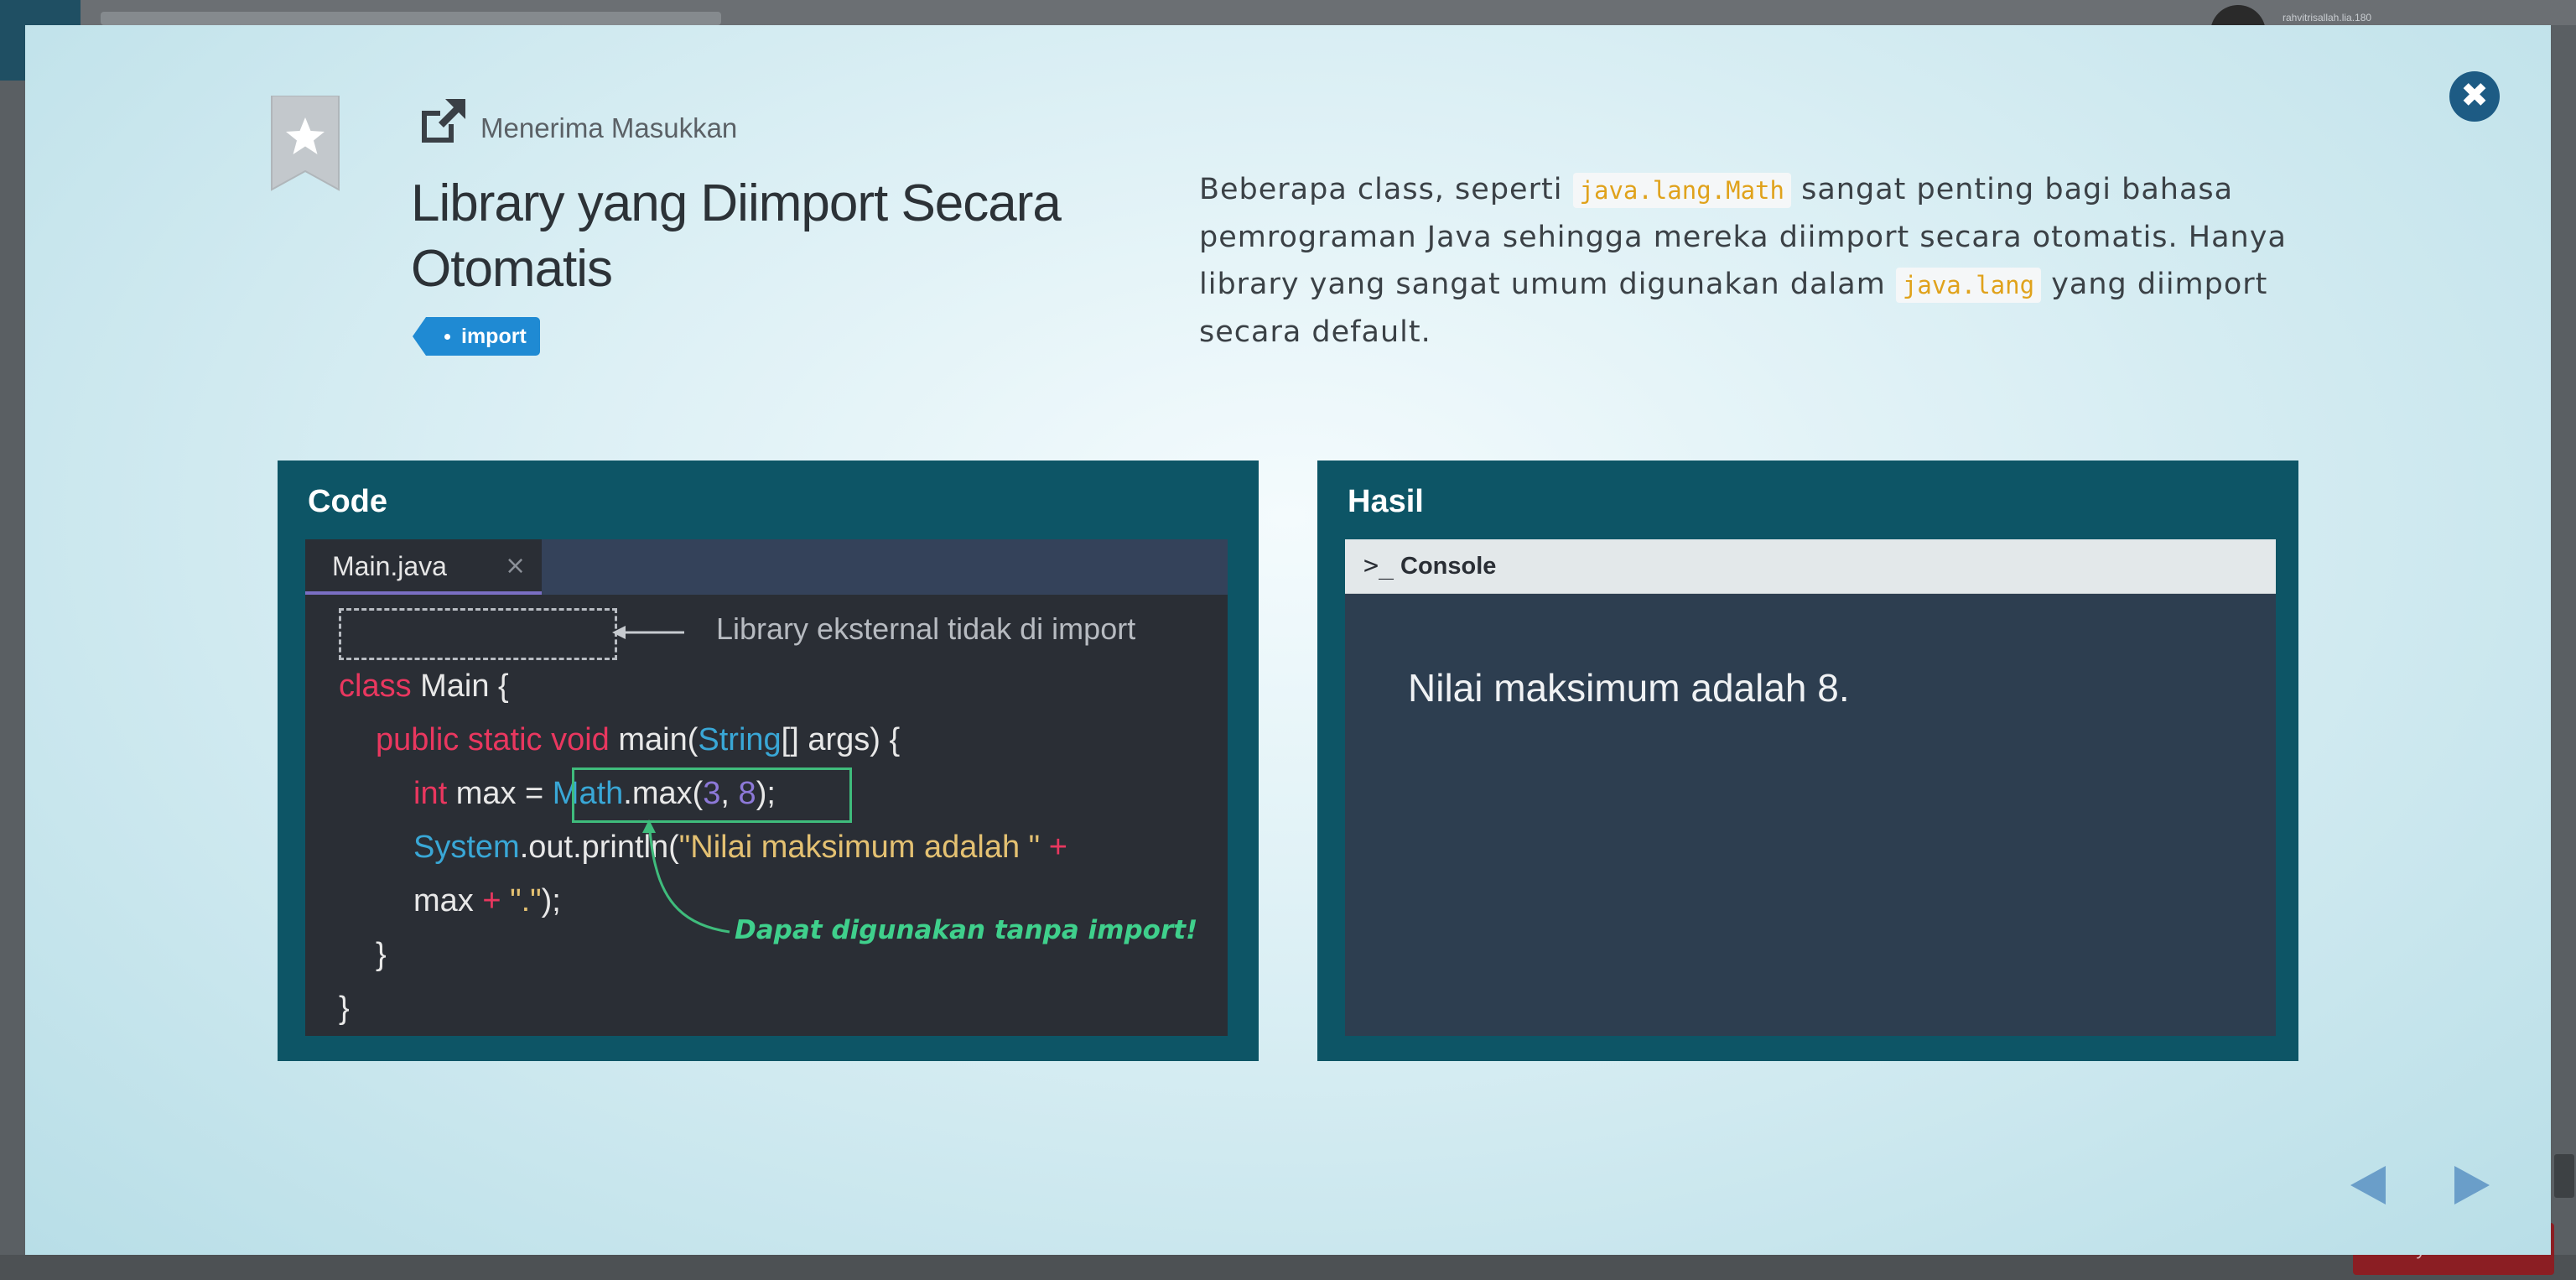 The image size is (2576, 1280). I want to click on inline-code-java-lang: java.lang, so click(1968, 285).